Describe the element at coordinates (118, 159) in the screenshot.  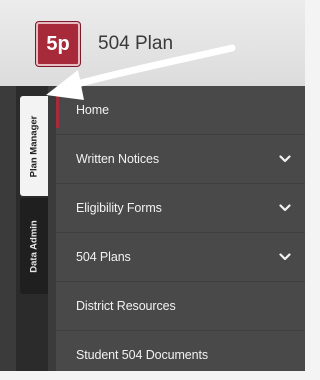
I see `menu-item-label: Written Notices` at that location.